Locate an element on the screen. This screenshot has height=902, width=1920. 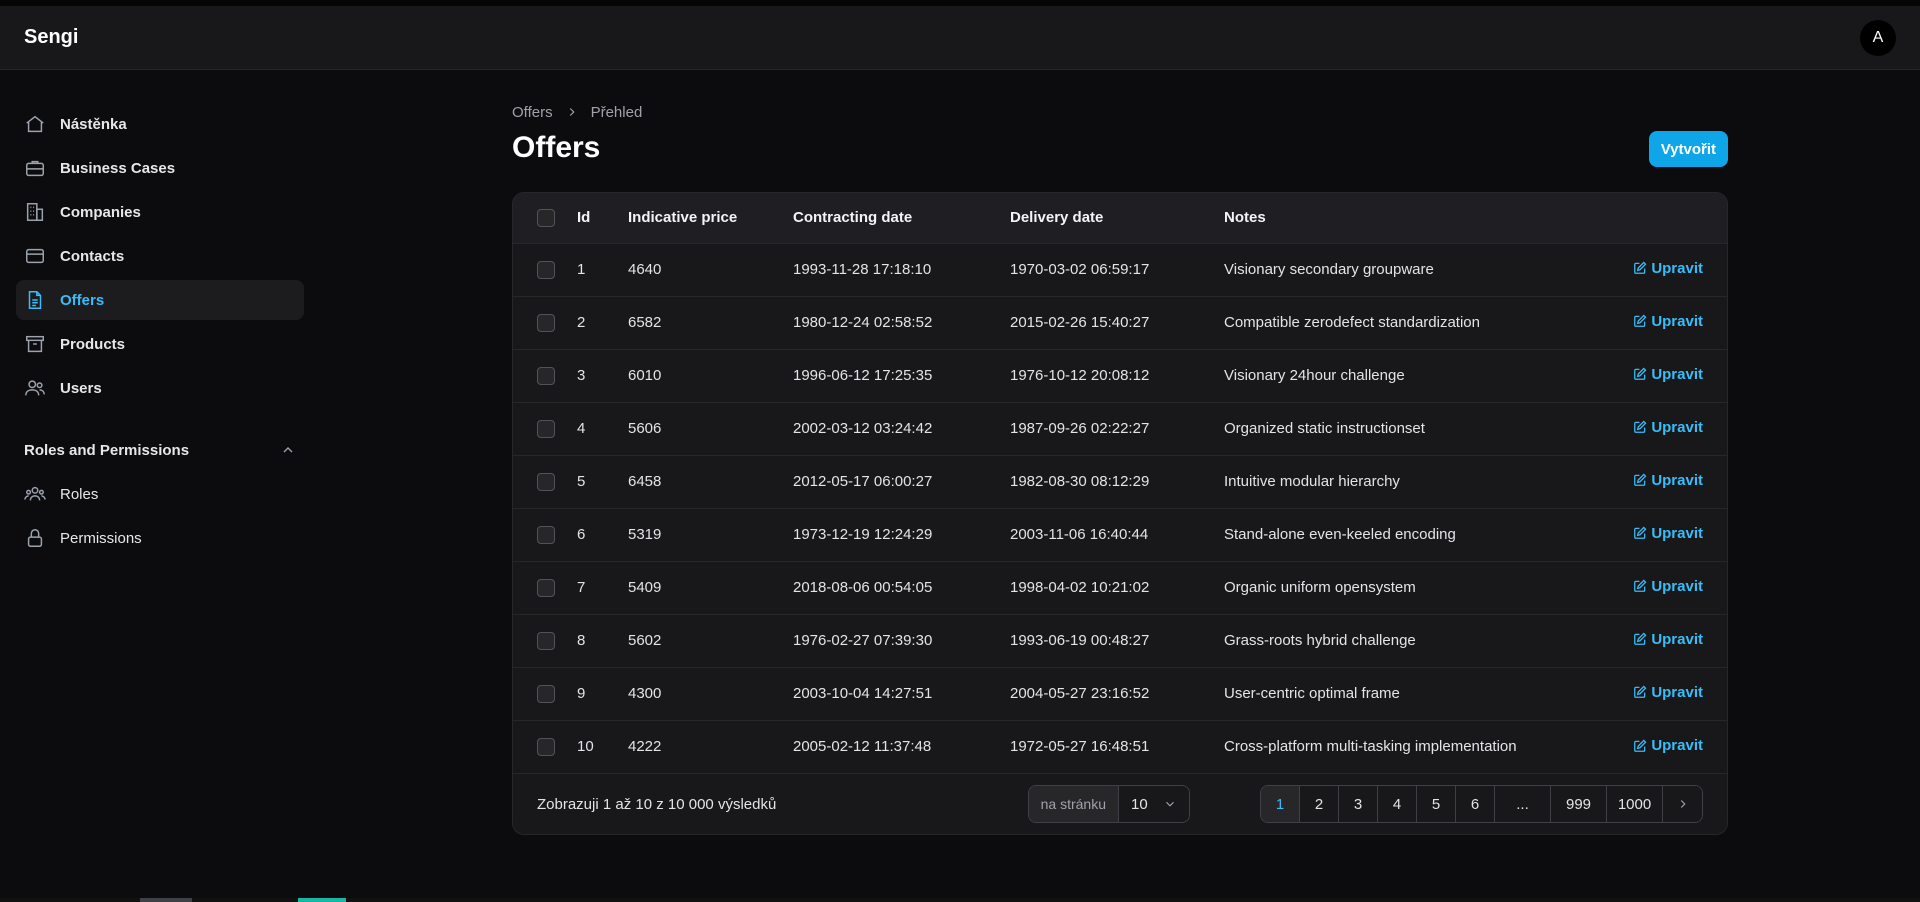
cell-delivery-date: 2015-02-26 15:40:27 is located at coordinates (1080, 322).